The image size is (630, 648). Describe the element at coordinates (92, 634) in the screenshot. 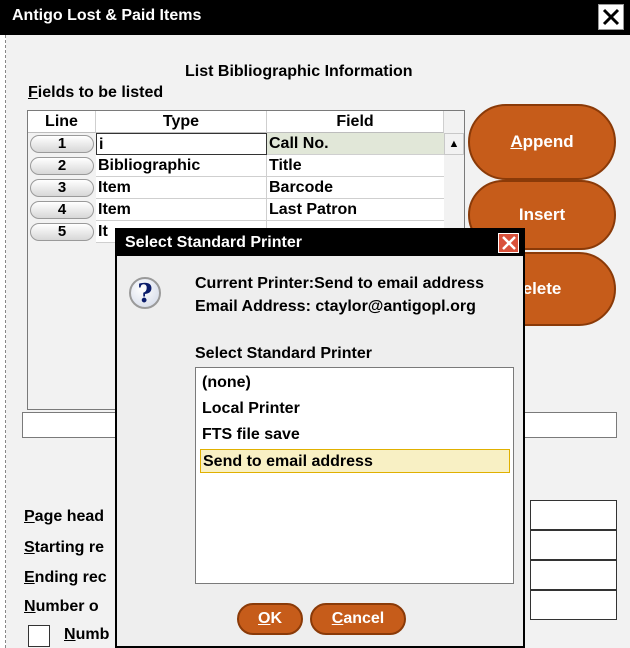

I see `number-checkbox-text: umb` at that location.